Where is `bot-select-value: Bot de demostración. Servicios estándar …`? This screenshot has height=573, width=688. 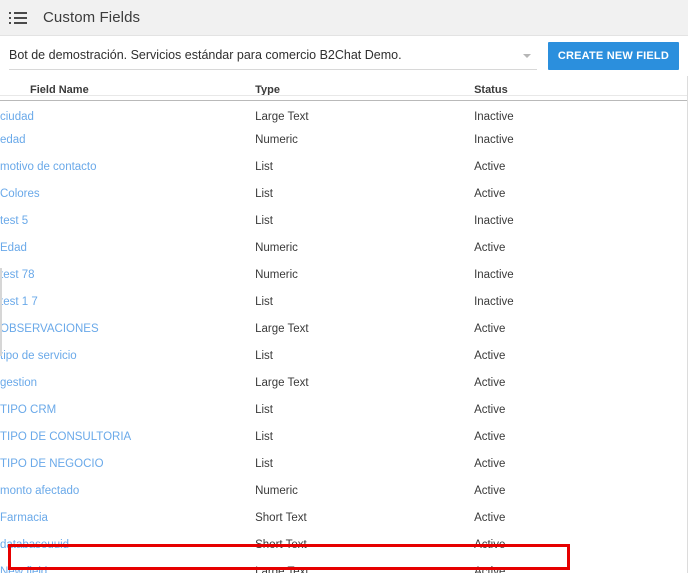 bot-select-value: Bot de demostración. Servicios estándar … is located at coordinates (205, 54).